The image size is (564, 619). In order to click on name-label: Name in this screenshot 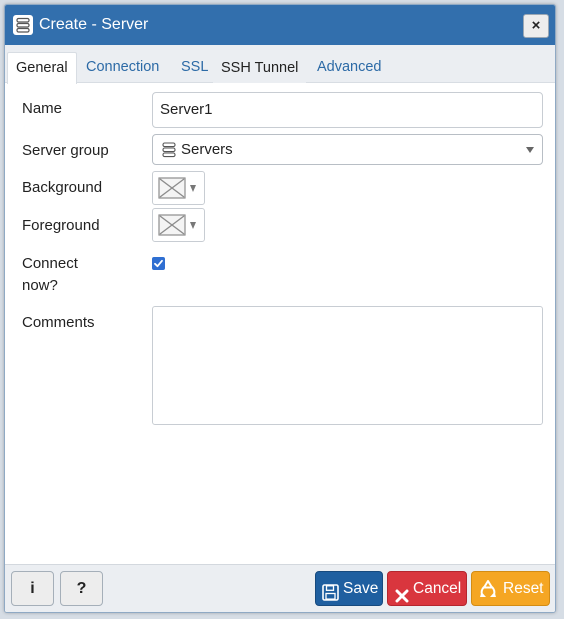, I will do `click(42, 108)`.